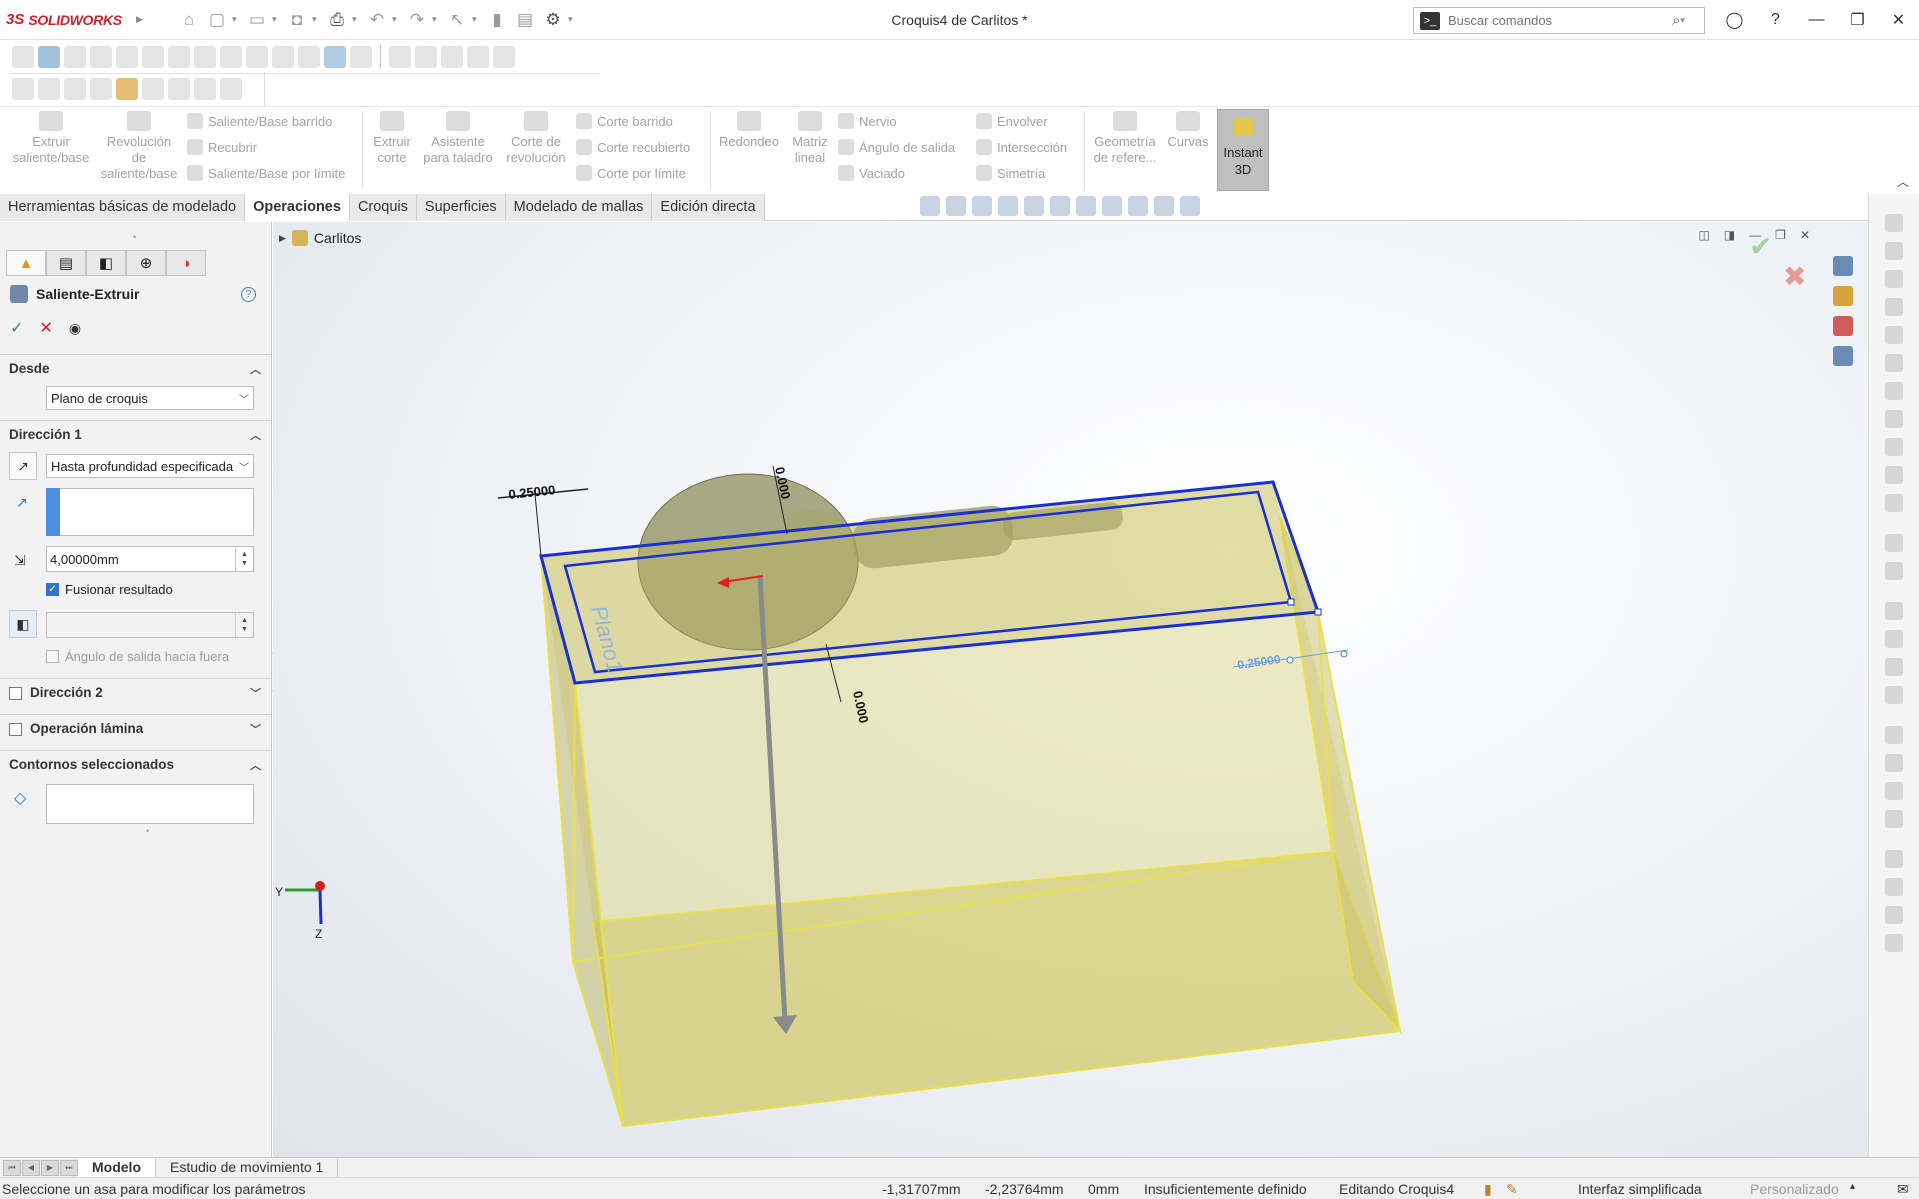 The image size is (1919, 1199). I want to click on appearance-icon, so click(1190, 206).